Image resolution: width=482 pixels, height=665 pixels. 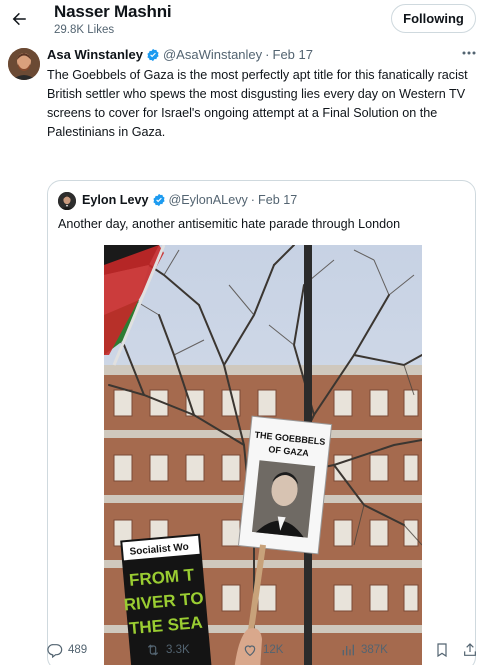 I want to click on tweet-date: Feb 17, so click(x=293, y=54).